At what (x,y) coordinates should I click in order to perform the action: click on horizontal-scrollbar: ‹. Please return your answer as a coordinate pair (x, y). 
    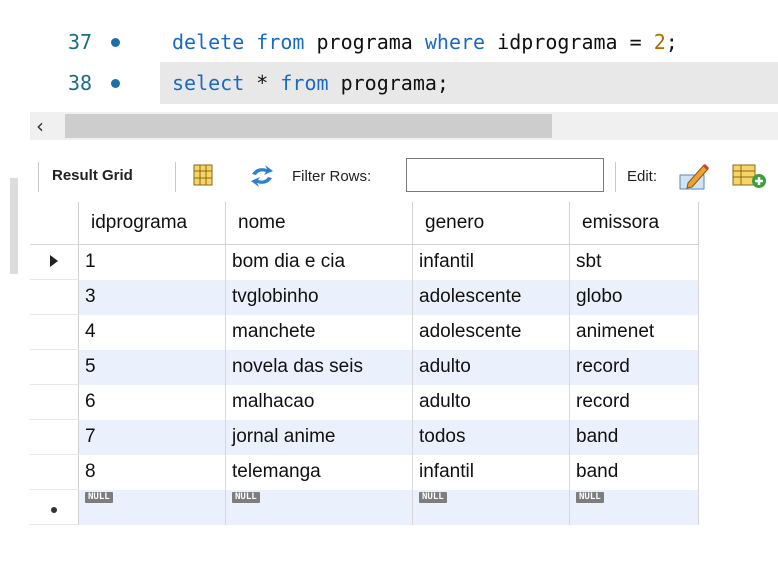
    Looking at the image, I should click on (404, 126).